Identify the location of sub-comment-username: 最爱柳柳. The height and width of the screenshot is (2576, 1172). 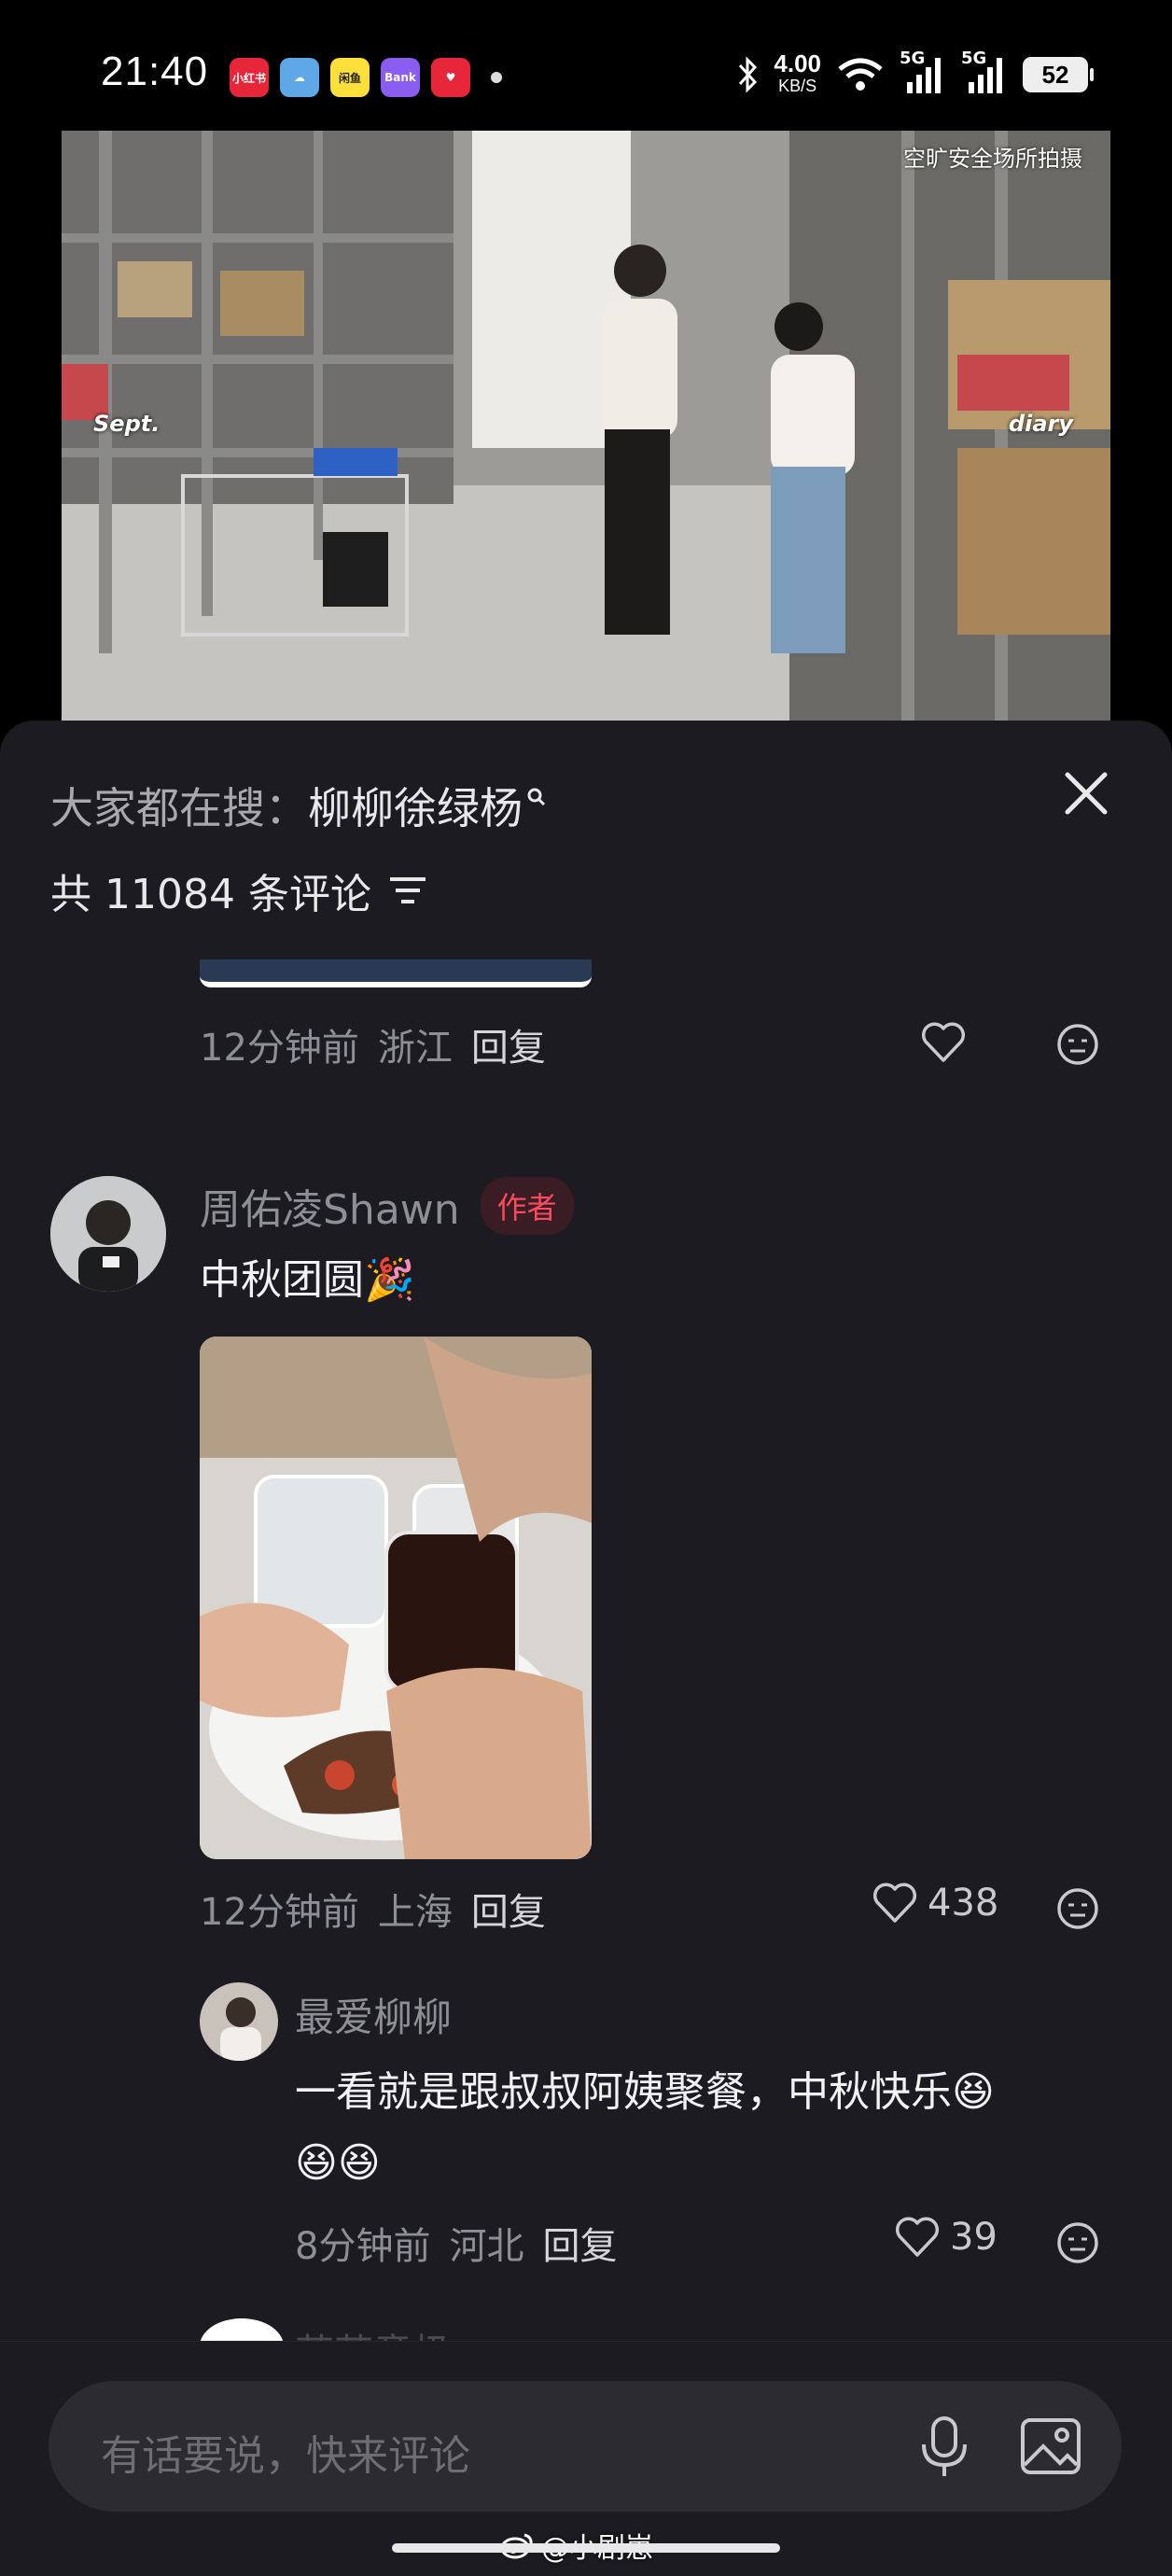
(373, 2014).